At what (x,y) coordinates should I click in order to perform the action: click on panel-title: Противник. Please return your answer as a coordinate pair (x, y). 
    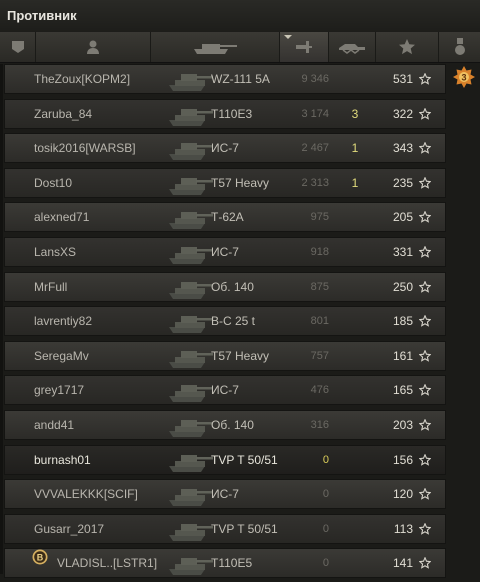
    Looking at the image, I should click on (42, 15).